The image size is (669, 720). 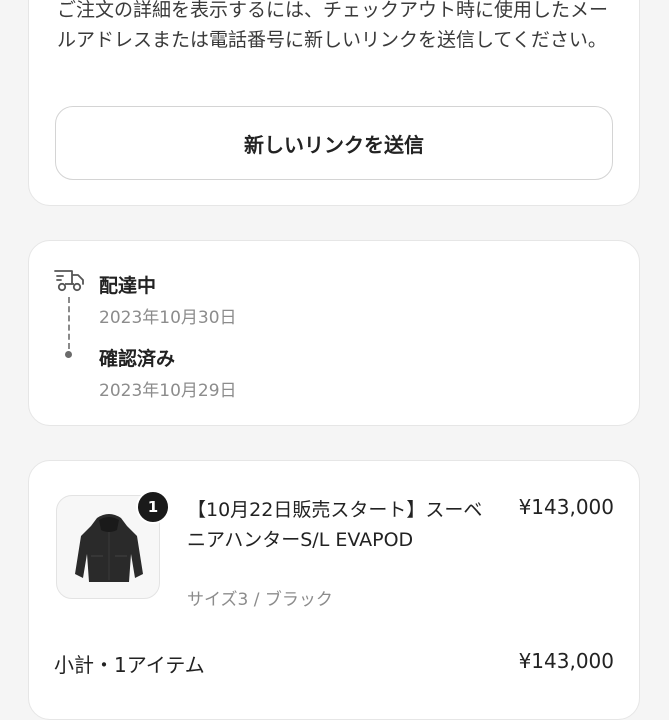 What do you see at coordinates (335, 525) in the screenshot?
I see `product-name: 【10月22日販売スタート】スーベニアハンターS/L EVAPOD` at bounding box center [335, 525].